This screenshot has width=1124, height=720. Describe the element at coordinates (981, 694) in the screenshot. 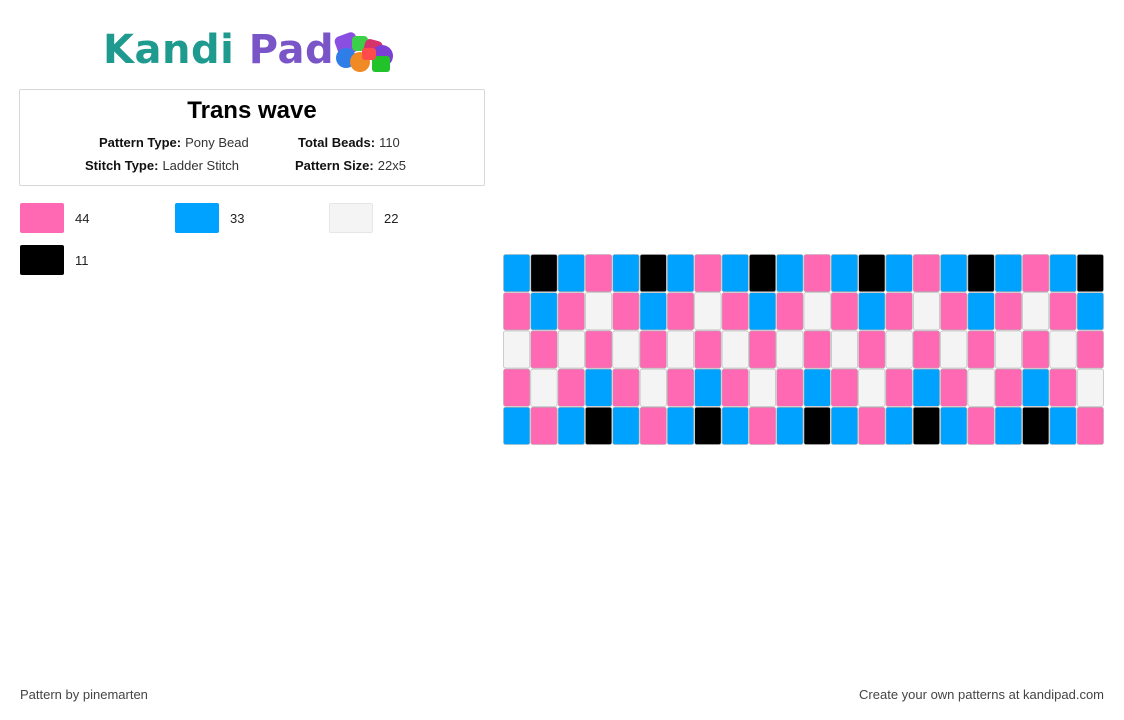

I see `kandipad-promo-link: Create your own patterns at kandipad.com` at that location.